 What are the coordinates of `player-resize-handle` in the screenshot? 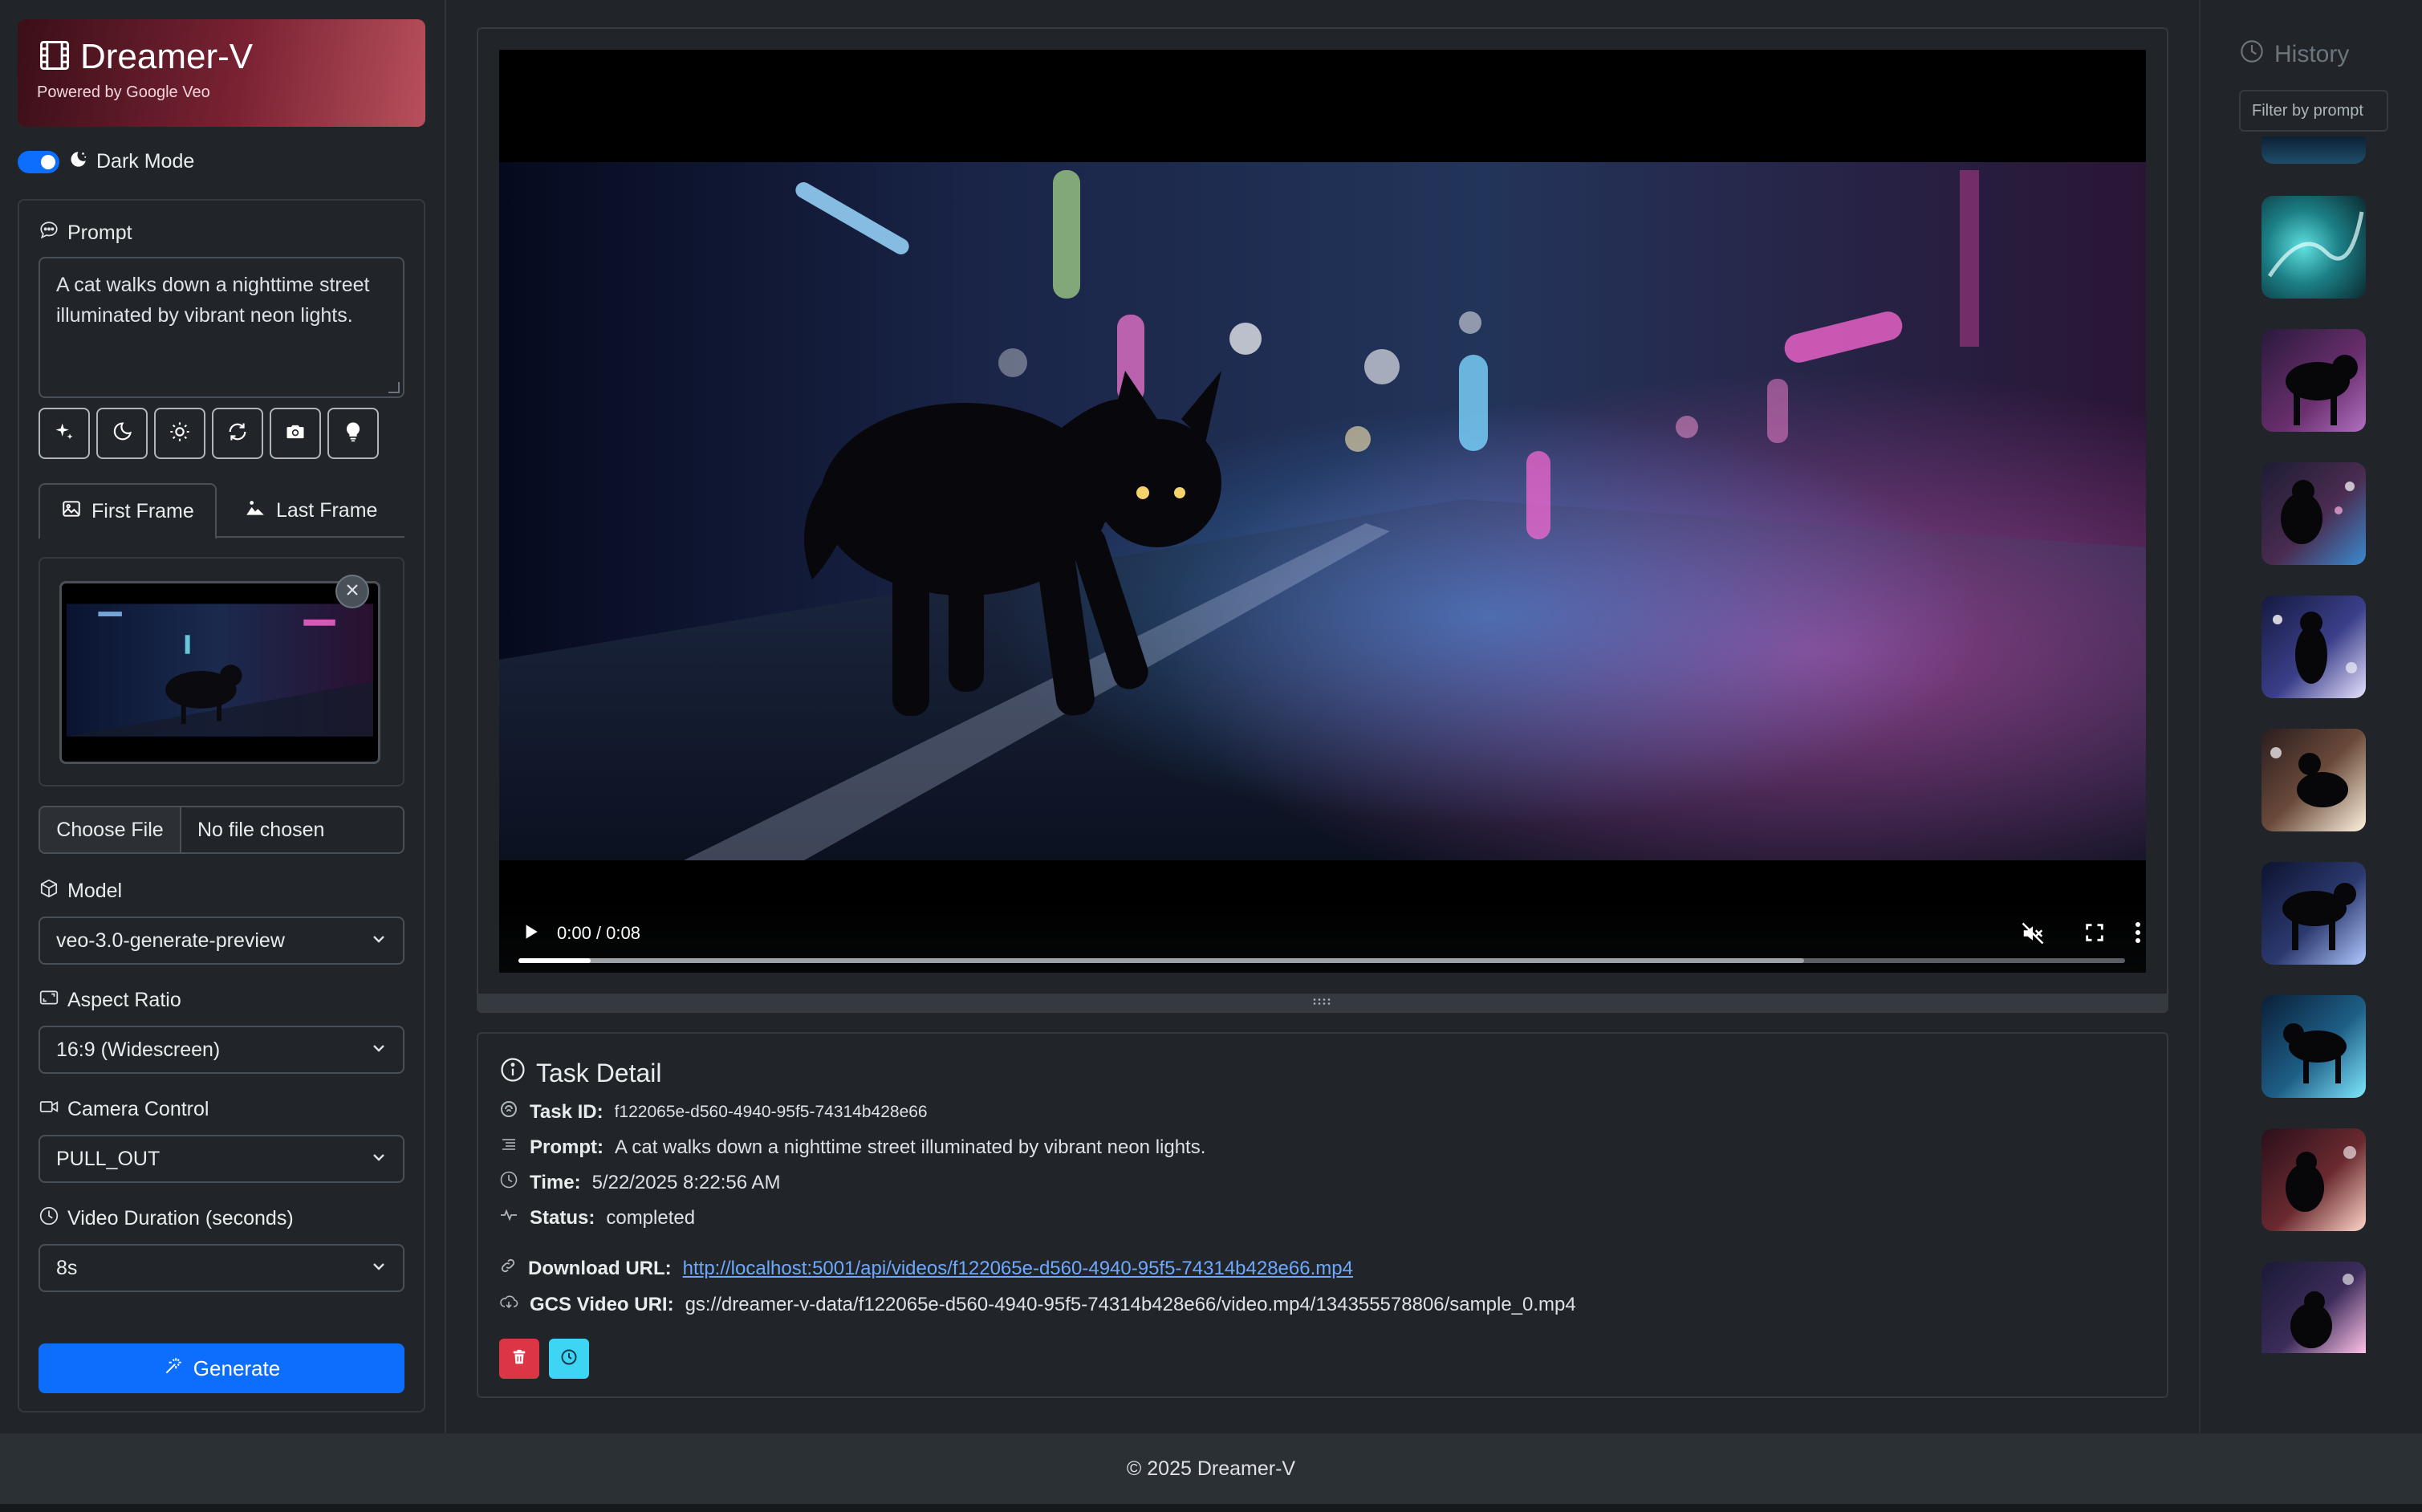 It's located at (1322, 1002).